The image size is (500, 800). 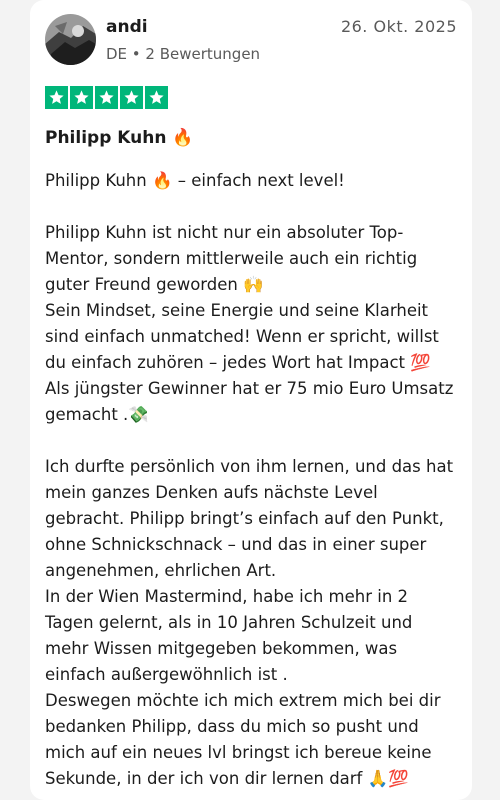 I want to click on star-rating, so click(x=251, y=98).